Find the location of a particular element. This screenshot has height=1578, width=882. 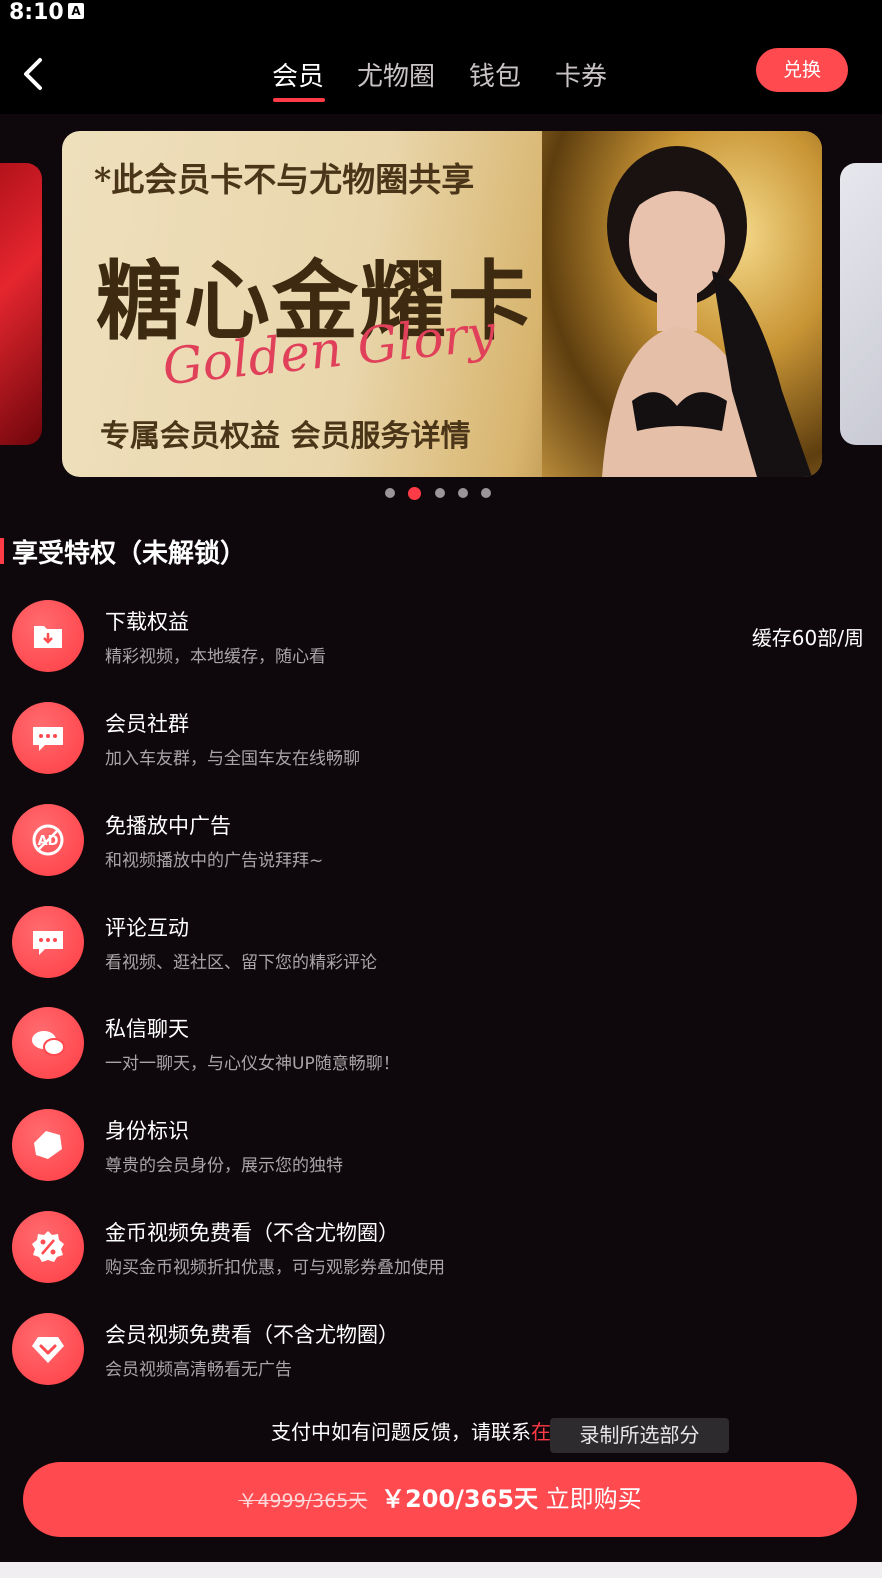

support-text: 支付中如有问题反馈，请联系在线 is located at coordinates (421, 1430).